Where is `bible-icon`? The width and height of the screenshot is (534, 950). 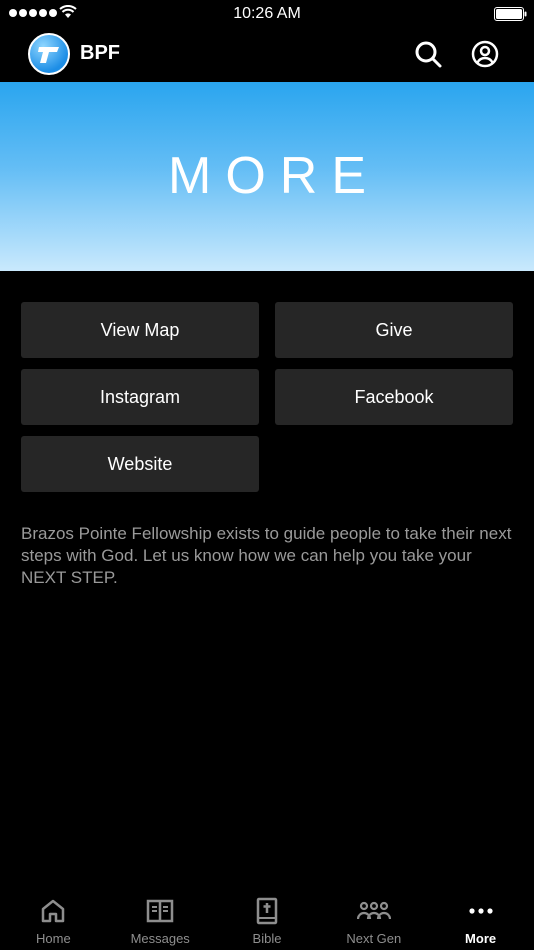
bible-icon is located at coordinates (267, 911).